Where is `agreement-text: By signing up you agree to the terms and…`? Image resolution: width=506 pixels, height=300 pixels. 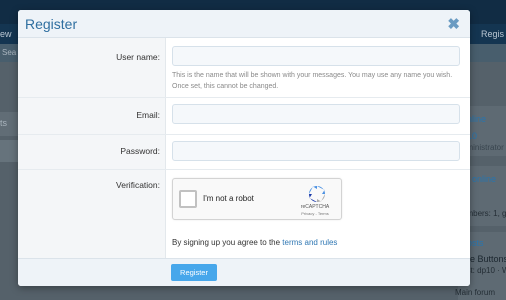
agreement-text: By signing up you agree to the terms and… is located at coordinates (254, 242).